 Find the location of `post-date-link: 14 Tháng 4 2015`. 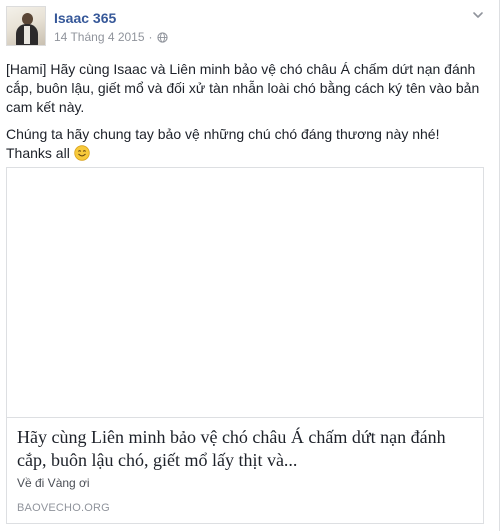

post-date-link: 14 Tháng 4 2015 is located at coordinates (99, 37).